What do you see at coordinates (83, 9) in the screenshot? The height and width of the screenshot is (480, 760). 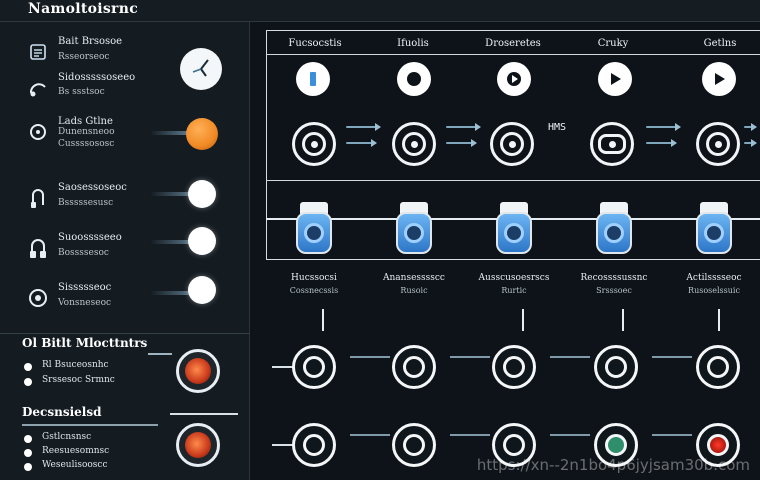 I see `app-title: Namoltoisrnc` at bounding box center [83, 9].